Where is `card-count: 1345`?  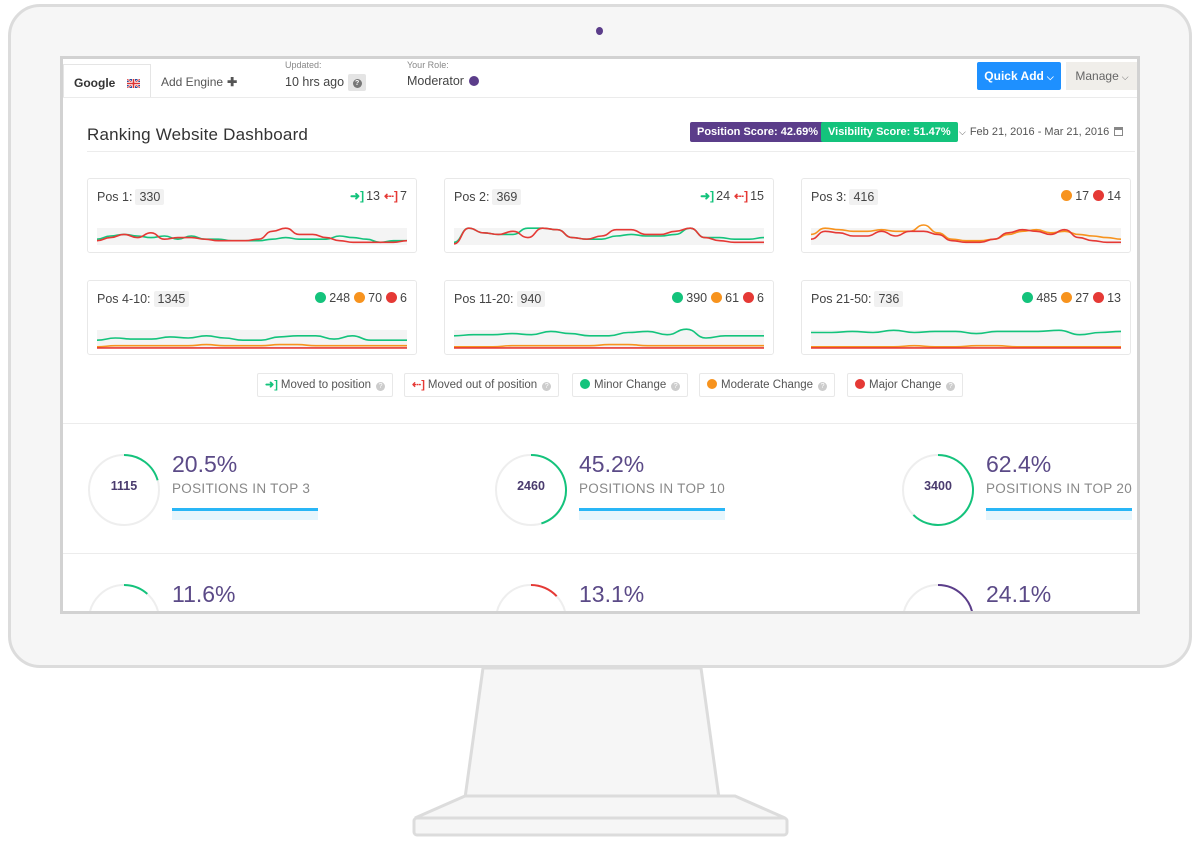 card-count: 1345 is located at coordinates (171, 299).